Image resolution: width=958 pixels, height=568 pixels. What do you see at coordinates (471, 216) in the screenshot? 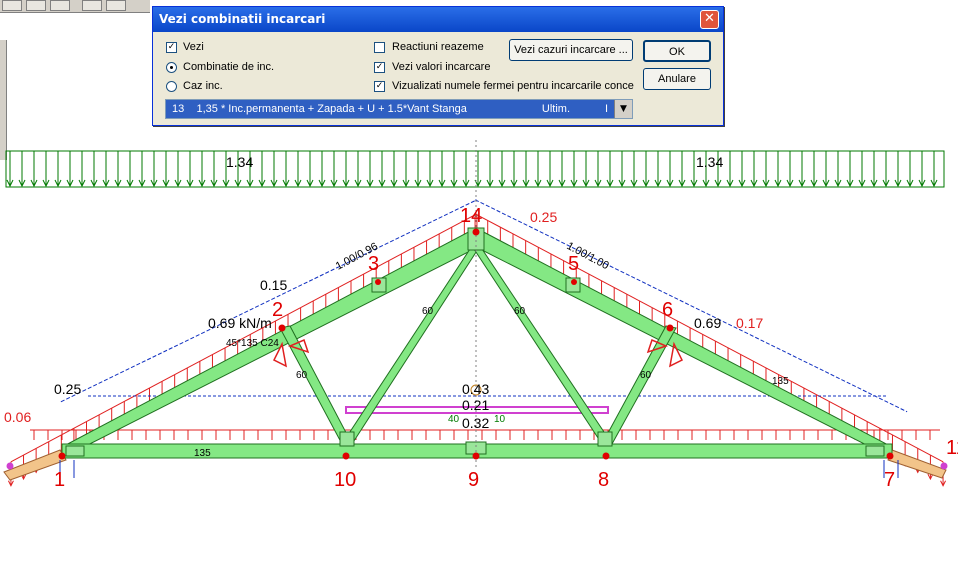
I see `node-label-14: 14` at bounding box center [471, 216].